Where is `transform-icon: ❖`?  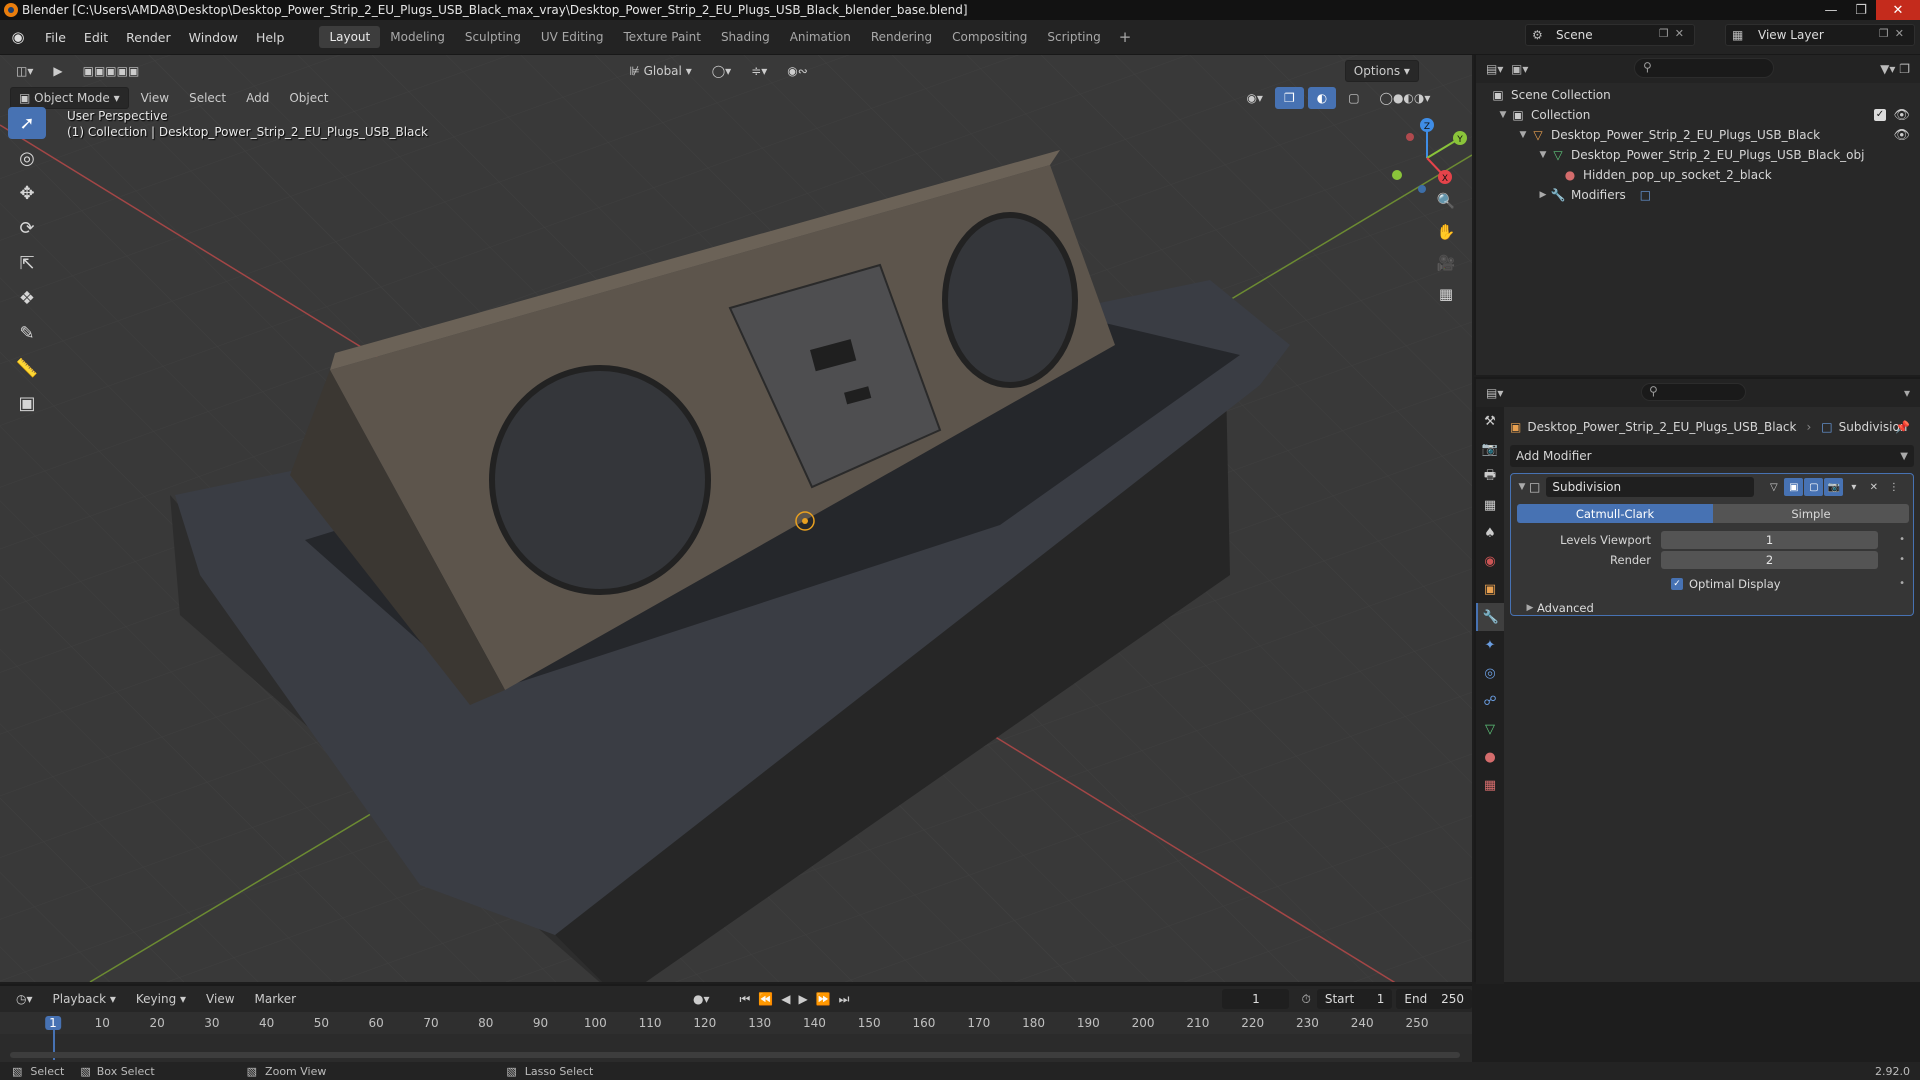 transform-icon: ❖ is located at coordinates (27, 298).